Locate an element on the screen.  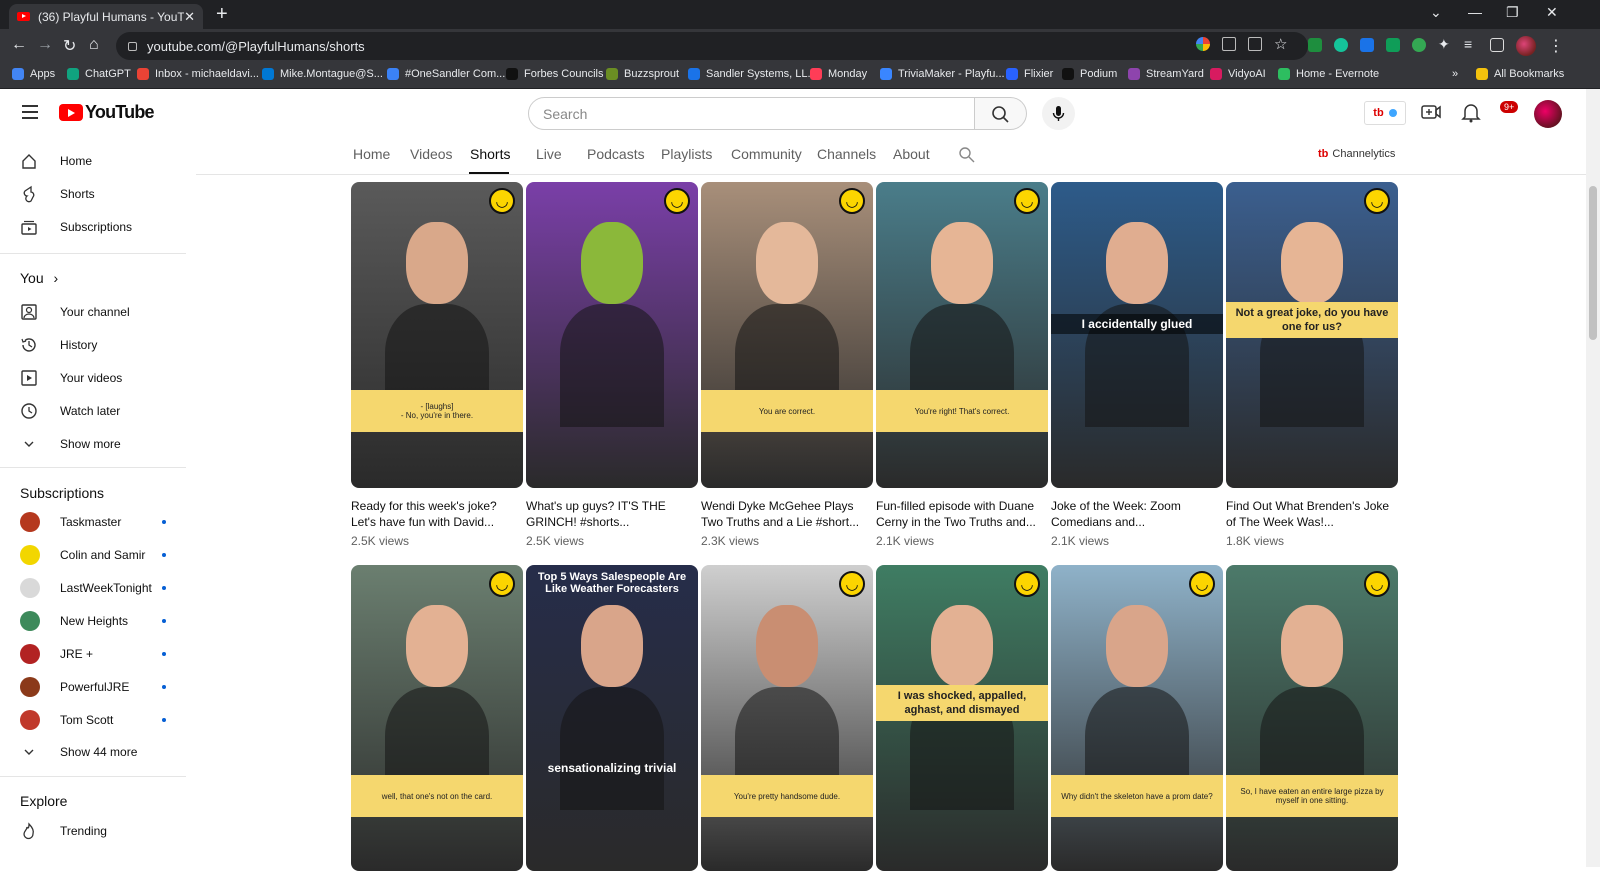
bookmarks-more-icon: » is located at coordinates (1455, 74).